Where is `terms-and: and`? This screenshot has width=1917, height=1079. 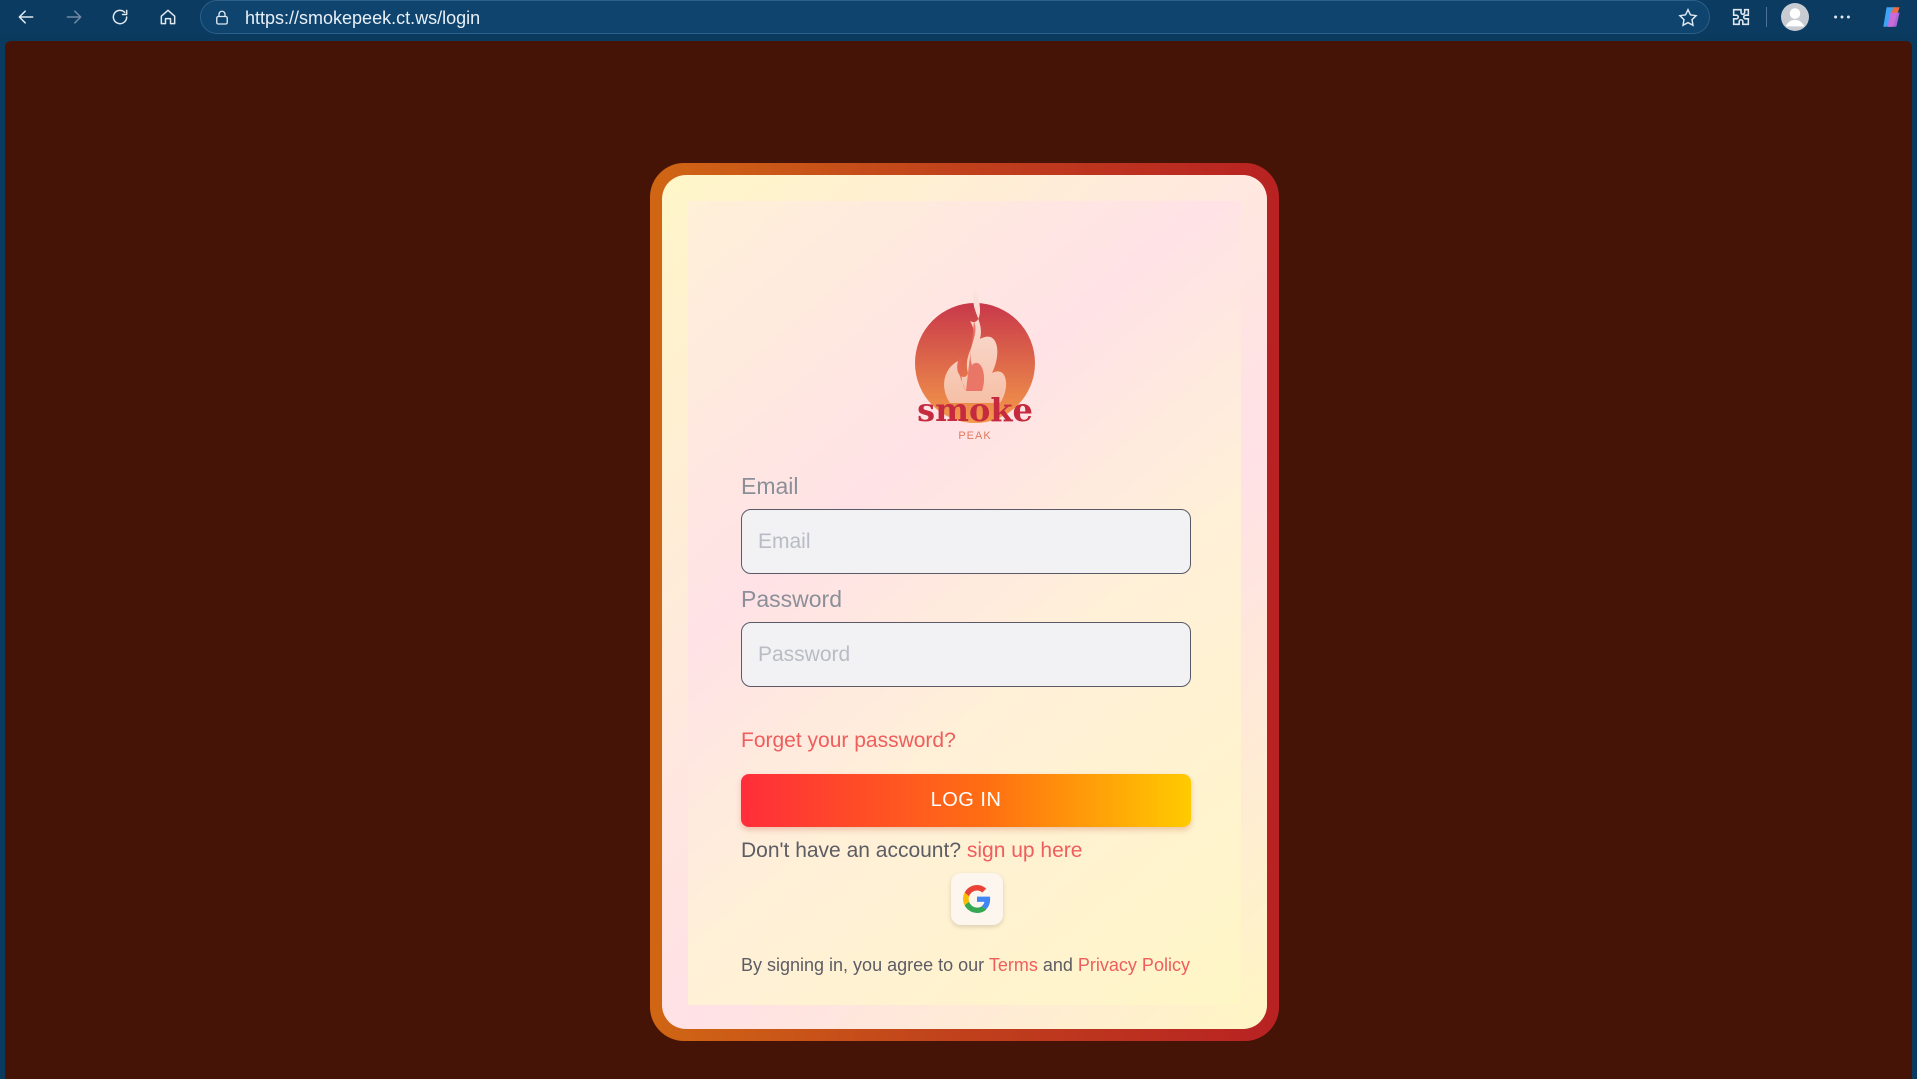 terms-and: and is located at coordinates (1057, 965).